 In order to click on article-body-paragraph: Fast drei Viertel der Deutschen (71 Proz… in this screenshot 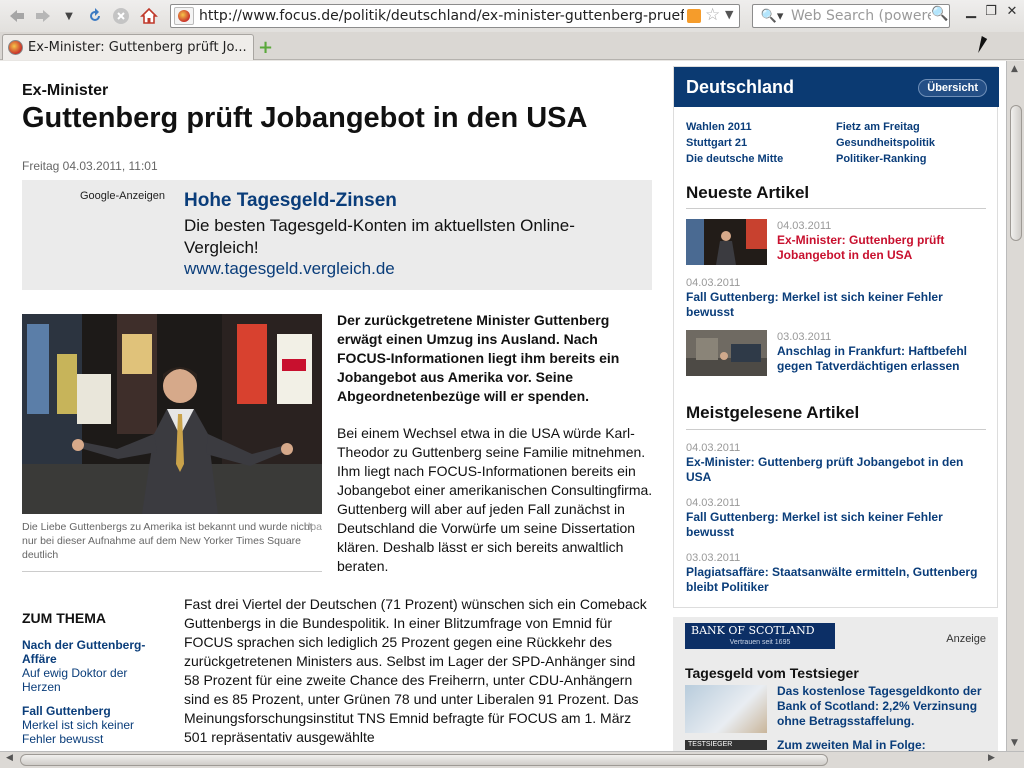, I will do `click(415, 670)`.